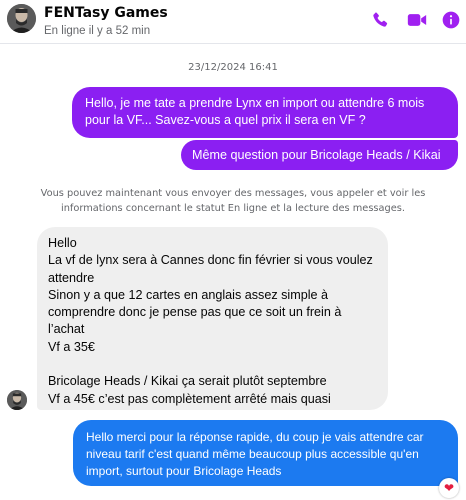 This screenshot has width=466, height=500. Describe the element at coordinates (97, 31) in the screenshot. I see `contact-status: En ligne il y a 52 min` at that location.